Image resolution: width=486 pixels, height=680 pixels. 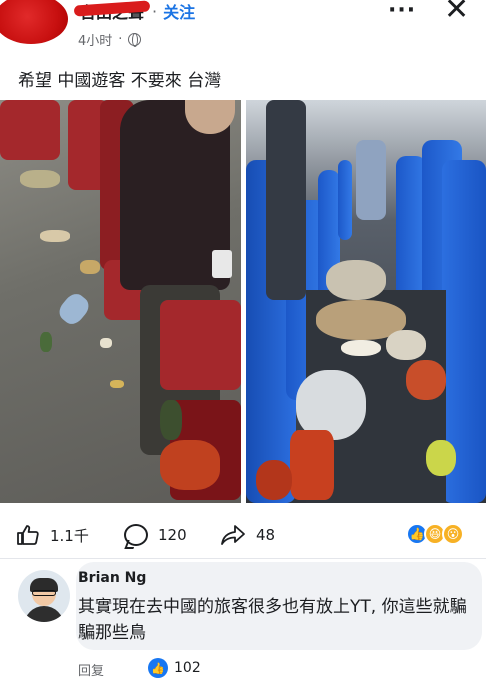 I want to click on comment-button: 120, so click(x=155, y=535).